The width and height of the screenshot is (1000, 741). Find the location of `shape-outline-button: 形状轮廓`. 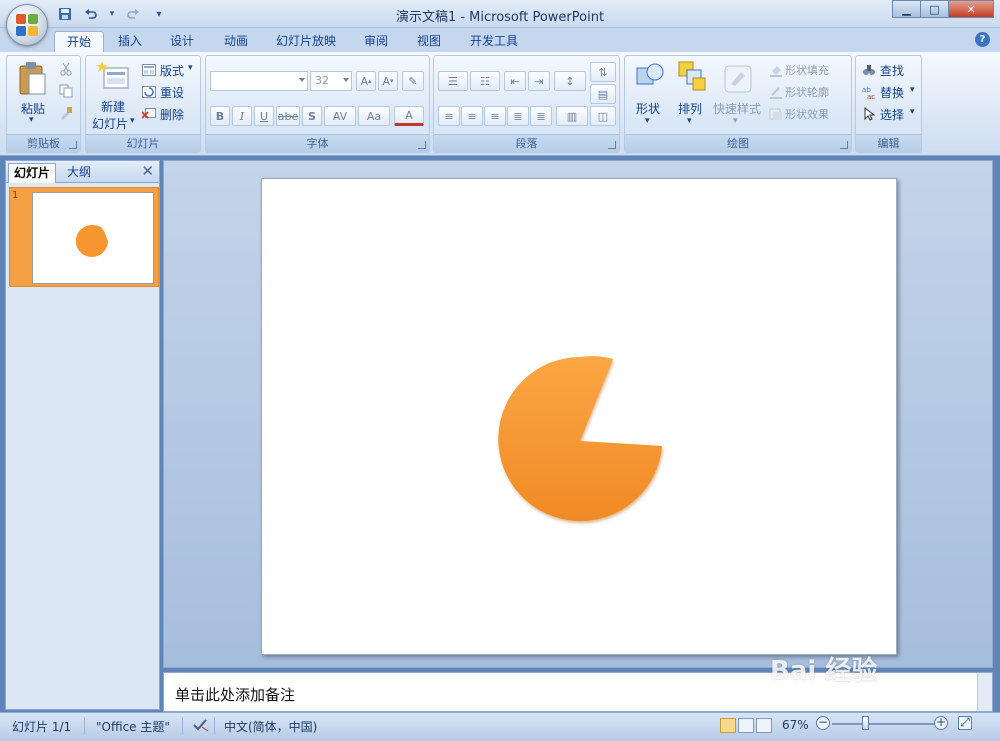

shape-outline-button: 形状轮廓 is located at coordinates (807, 92).